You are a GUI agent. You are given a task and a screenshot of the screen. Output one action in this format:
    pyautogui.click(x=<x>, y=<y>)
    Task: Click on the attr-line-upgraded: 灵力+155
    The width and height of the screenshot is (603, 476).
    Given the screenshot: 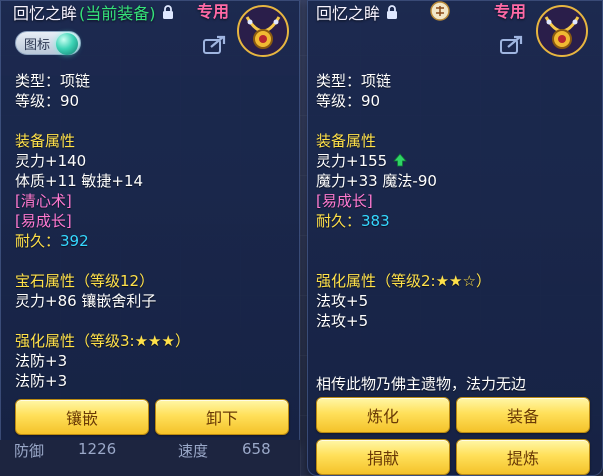 What is the action you would take?
    pyautogui.click(x=403, y=161)
    